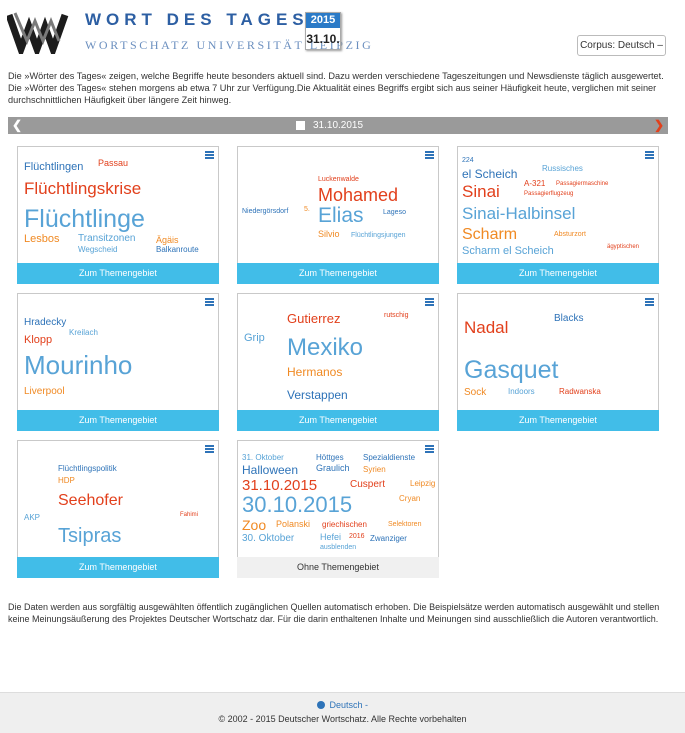 This screenshot has height=733, width=685. Describe the element at coordinates (389, 458) in the screenshot. I see `cloud-word: Spezialdienste` at that location.